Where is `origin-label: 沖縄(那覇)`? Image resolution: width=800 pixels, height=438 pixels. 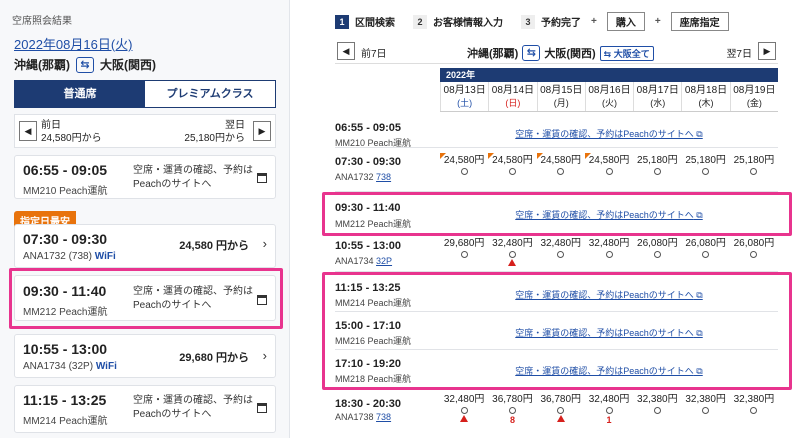 origin-label: 沖縄(那覇) is located at coordinates (493, 54).